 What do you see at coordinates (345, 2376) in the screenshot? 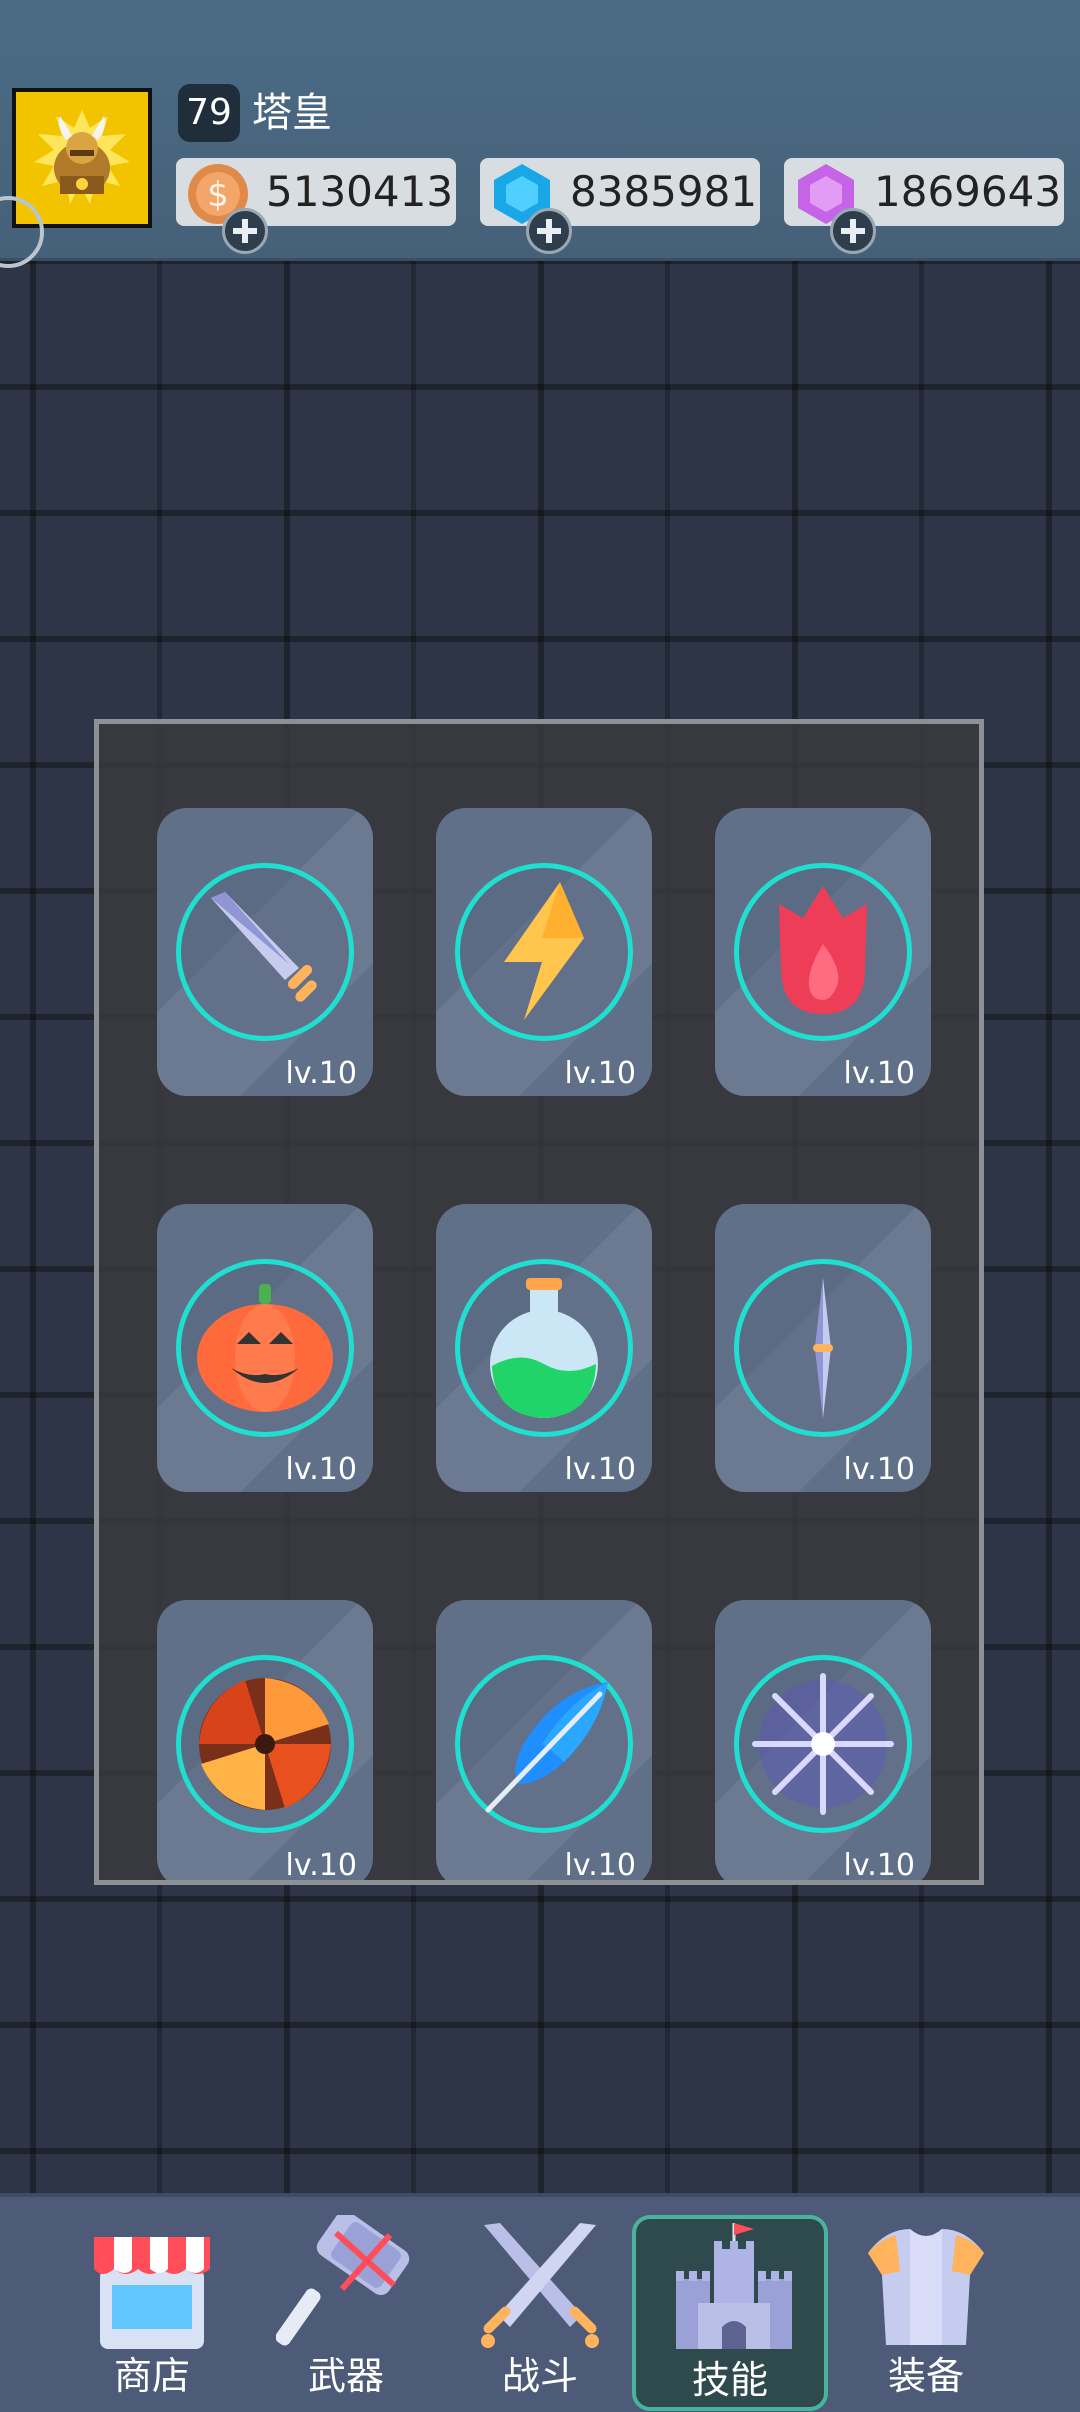
I see `nav-label: 武器` at bounding box center [345, 2376].